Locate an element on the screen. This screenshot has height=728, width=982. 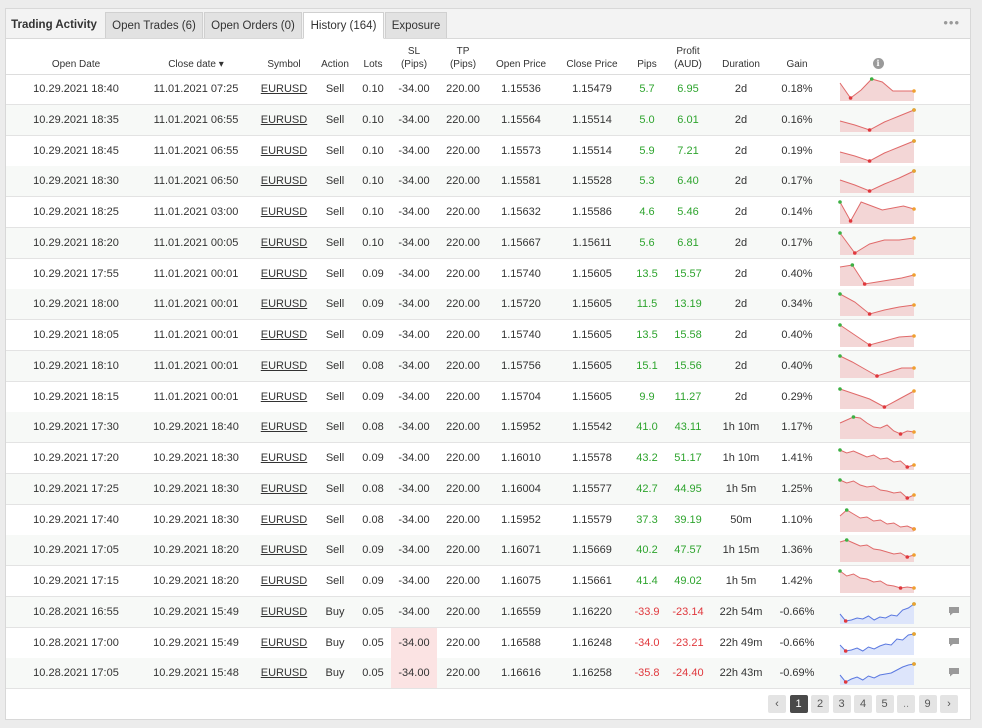
col-gain: Gain is located at coordinates (797, 64).